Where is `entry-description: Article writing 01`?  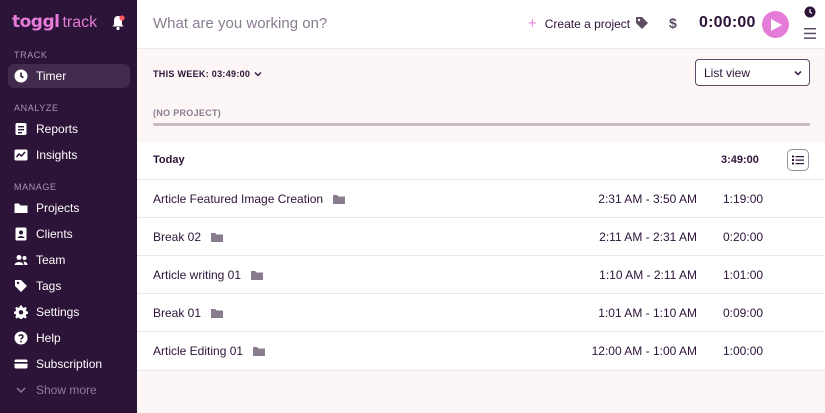 entry-description: Article writing 01 is located at coordinates (197, 275).